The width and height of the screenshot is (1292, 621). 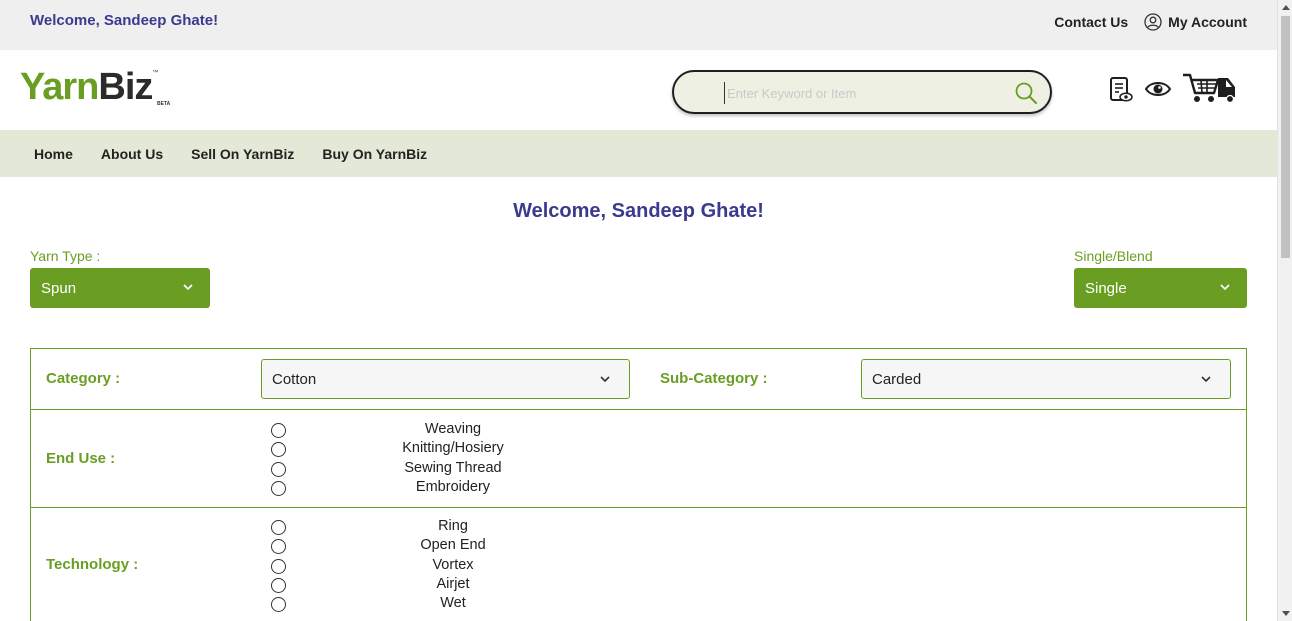 I want to click on technology-radio-vortex, so click(x=278, y=566).